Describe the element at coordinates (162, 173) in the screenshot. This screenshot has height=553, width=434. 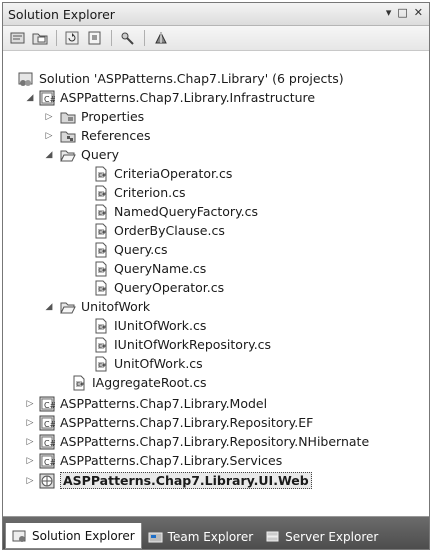
I see `file-criteria-operator: C# CriteriaOperator.cs` at that location.